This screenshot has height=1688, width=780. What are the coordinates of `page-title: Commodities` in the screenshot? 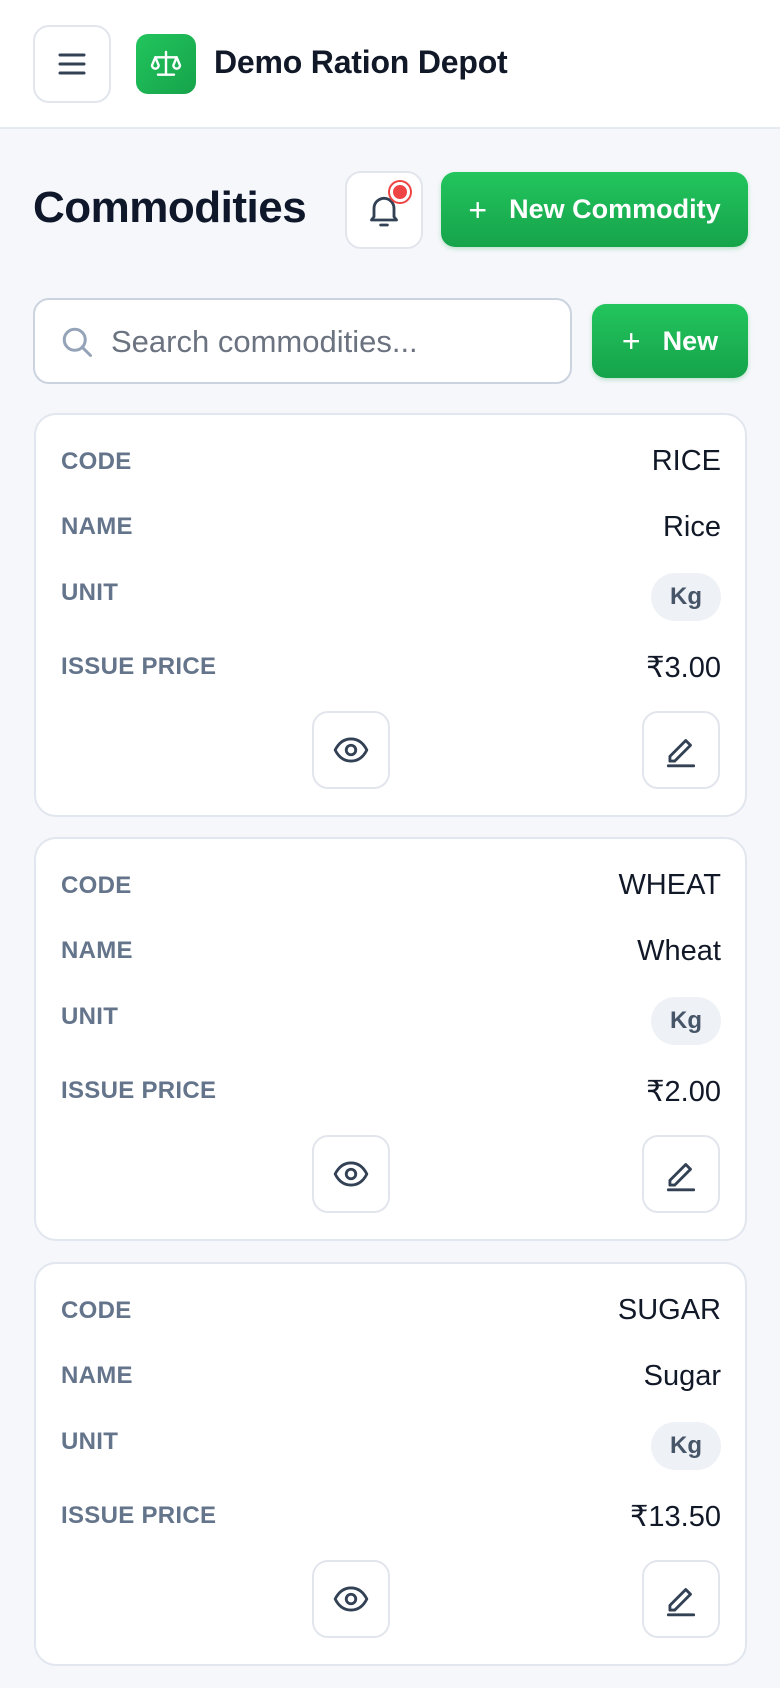 It's located at (170, 207).